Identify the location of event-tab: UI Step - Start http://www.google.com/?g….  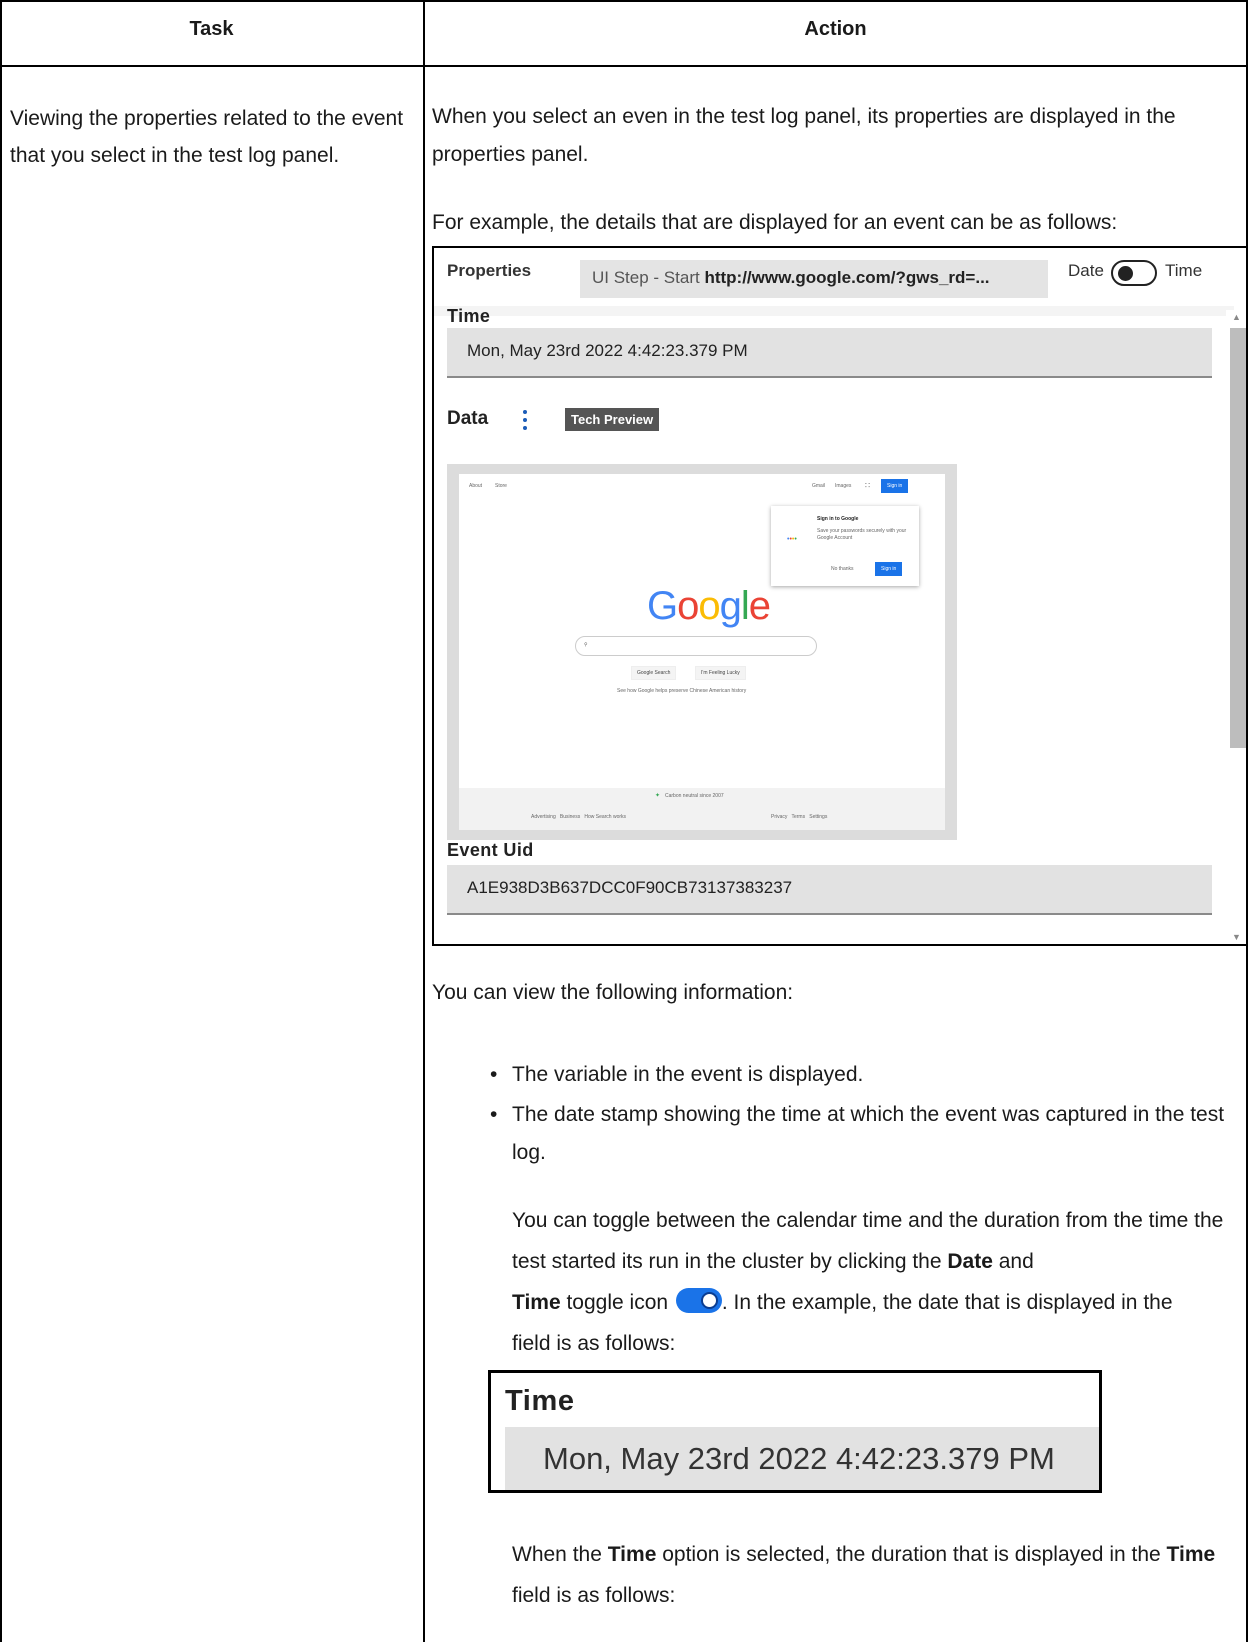
(814, 279).